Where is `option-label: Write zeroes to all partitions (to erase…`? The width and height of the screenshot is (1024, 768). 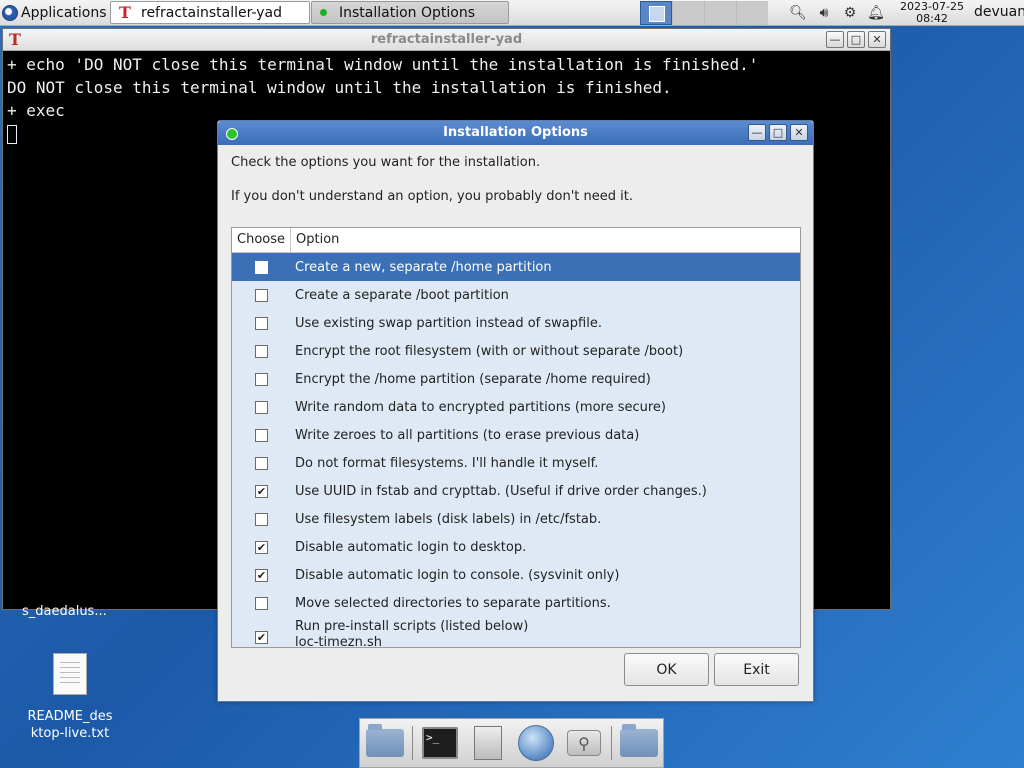 option-label: Write zeroes to all partitions (to erase… is located at coordinates (465, 435).